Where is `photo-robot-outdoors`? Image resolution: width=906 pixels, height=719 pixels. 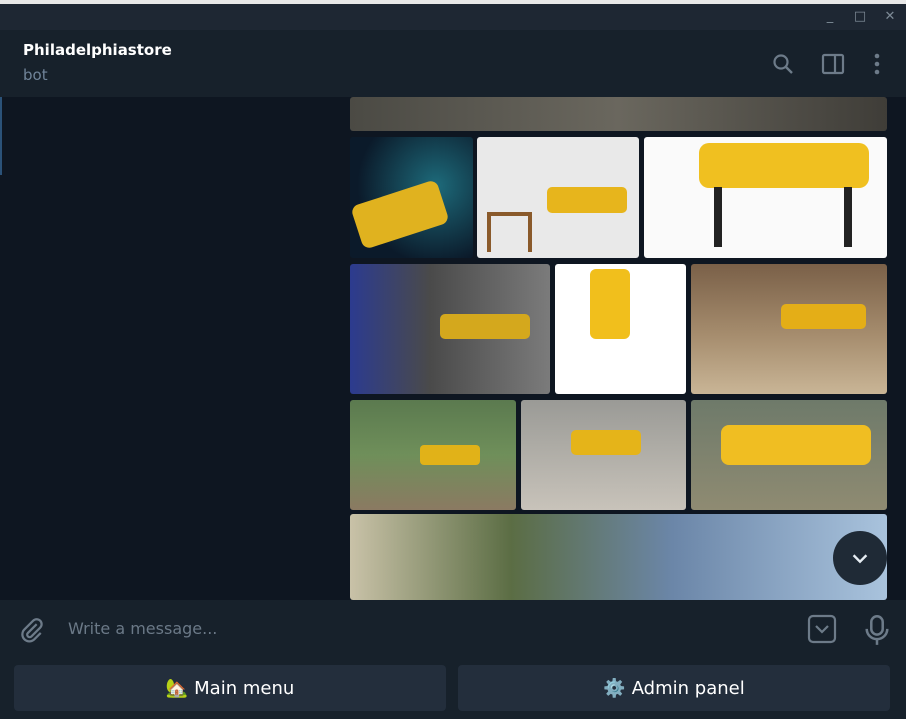 photo-robot-outdoors is located at coordinates (433, 455).